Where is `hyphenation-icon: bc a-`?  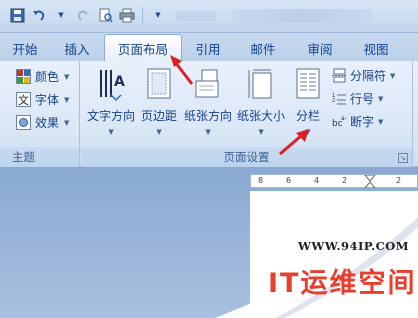
hyphenation-icon: bc a- is located at coordinates (339, 122).